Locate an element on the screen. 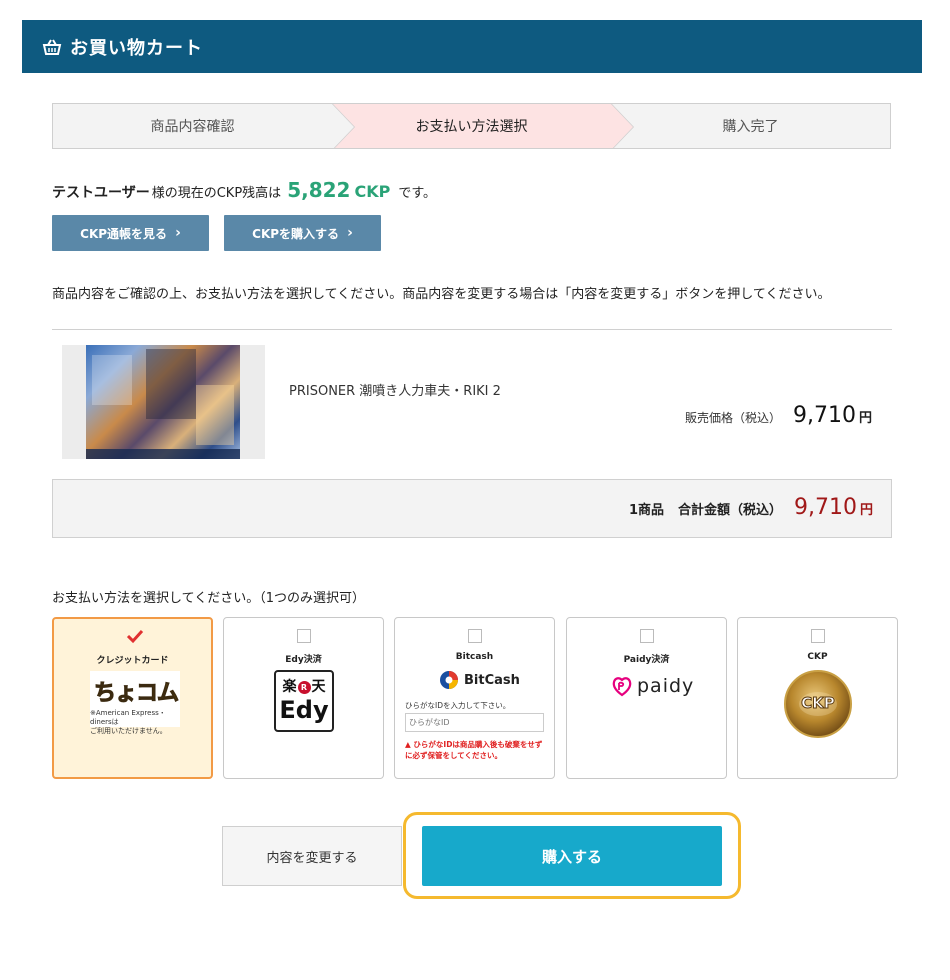 This screenshot has height=980, width=950. product-name: PRISONER 潮噴き人力車夫・RIKI 2 is located at coordinates (395, 391).